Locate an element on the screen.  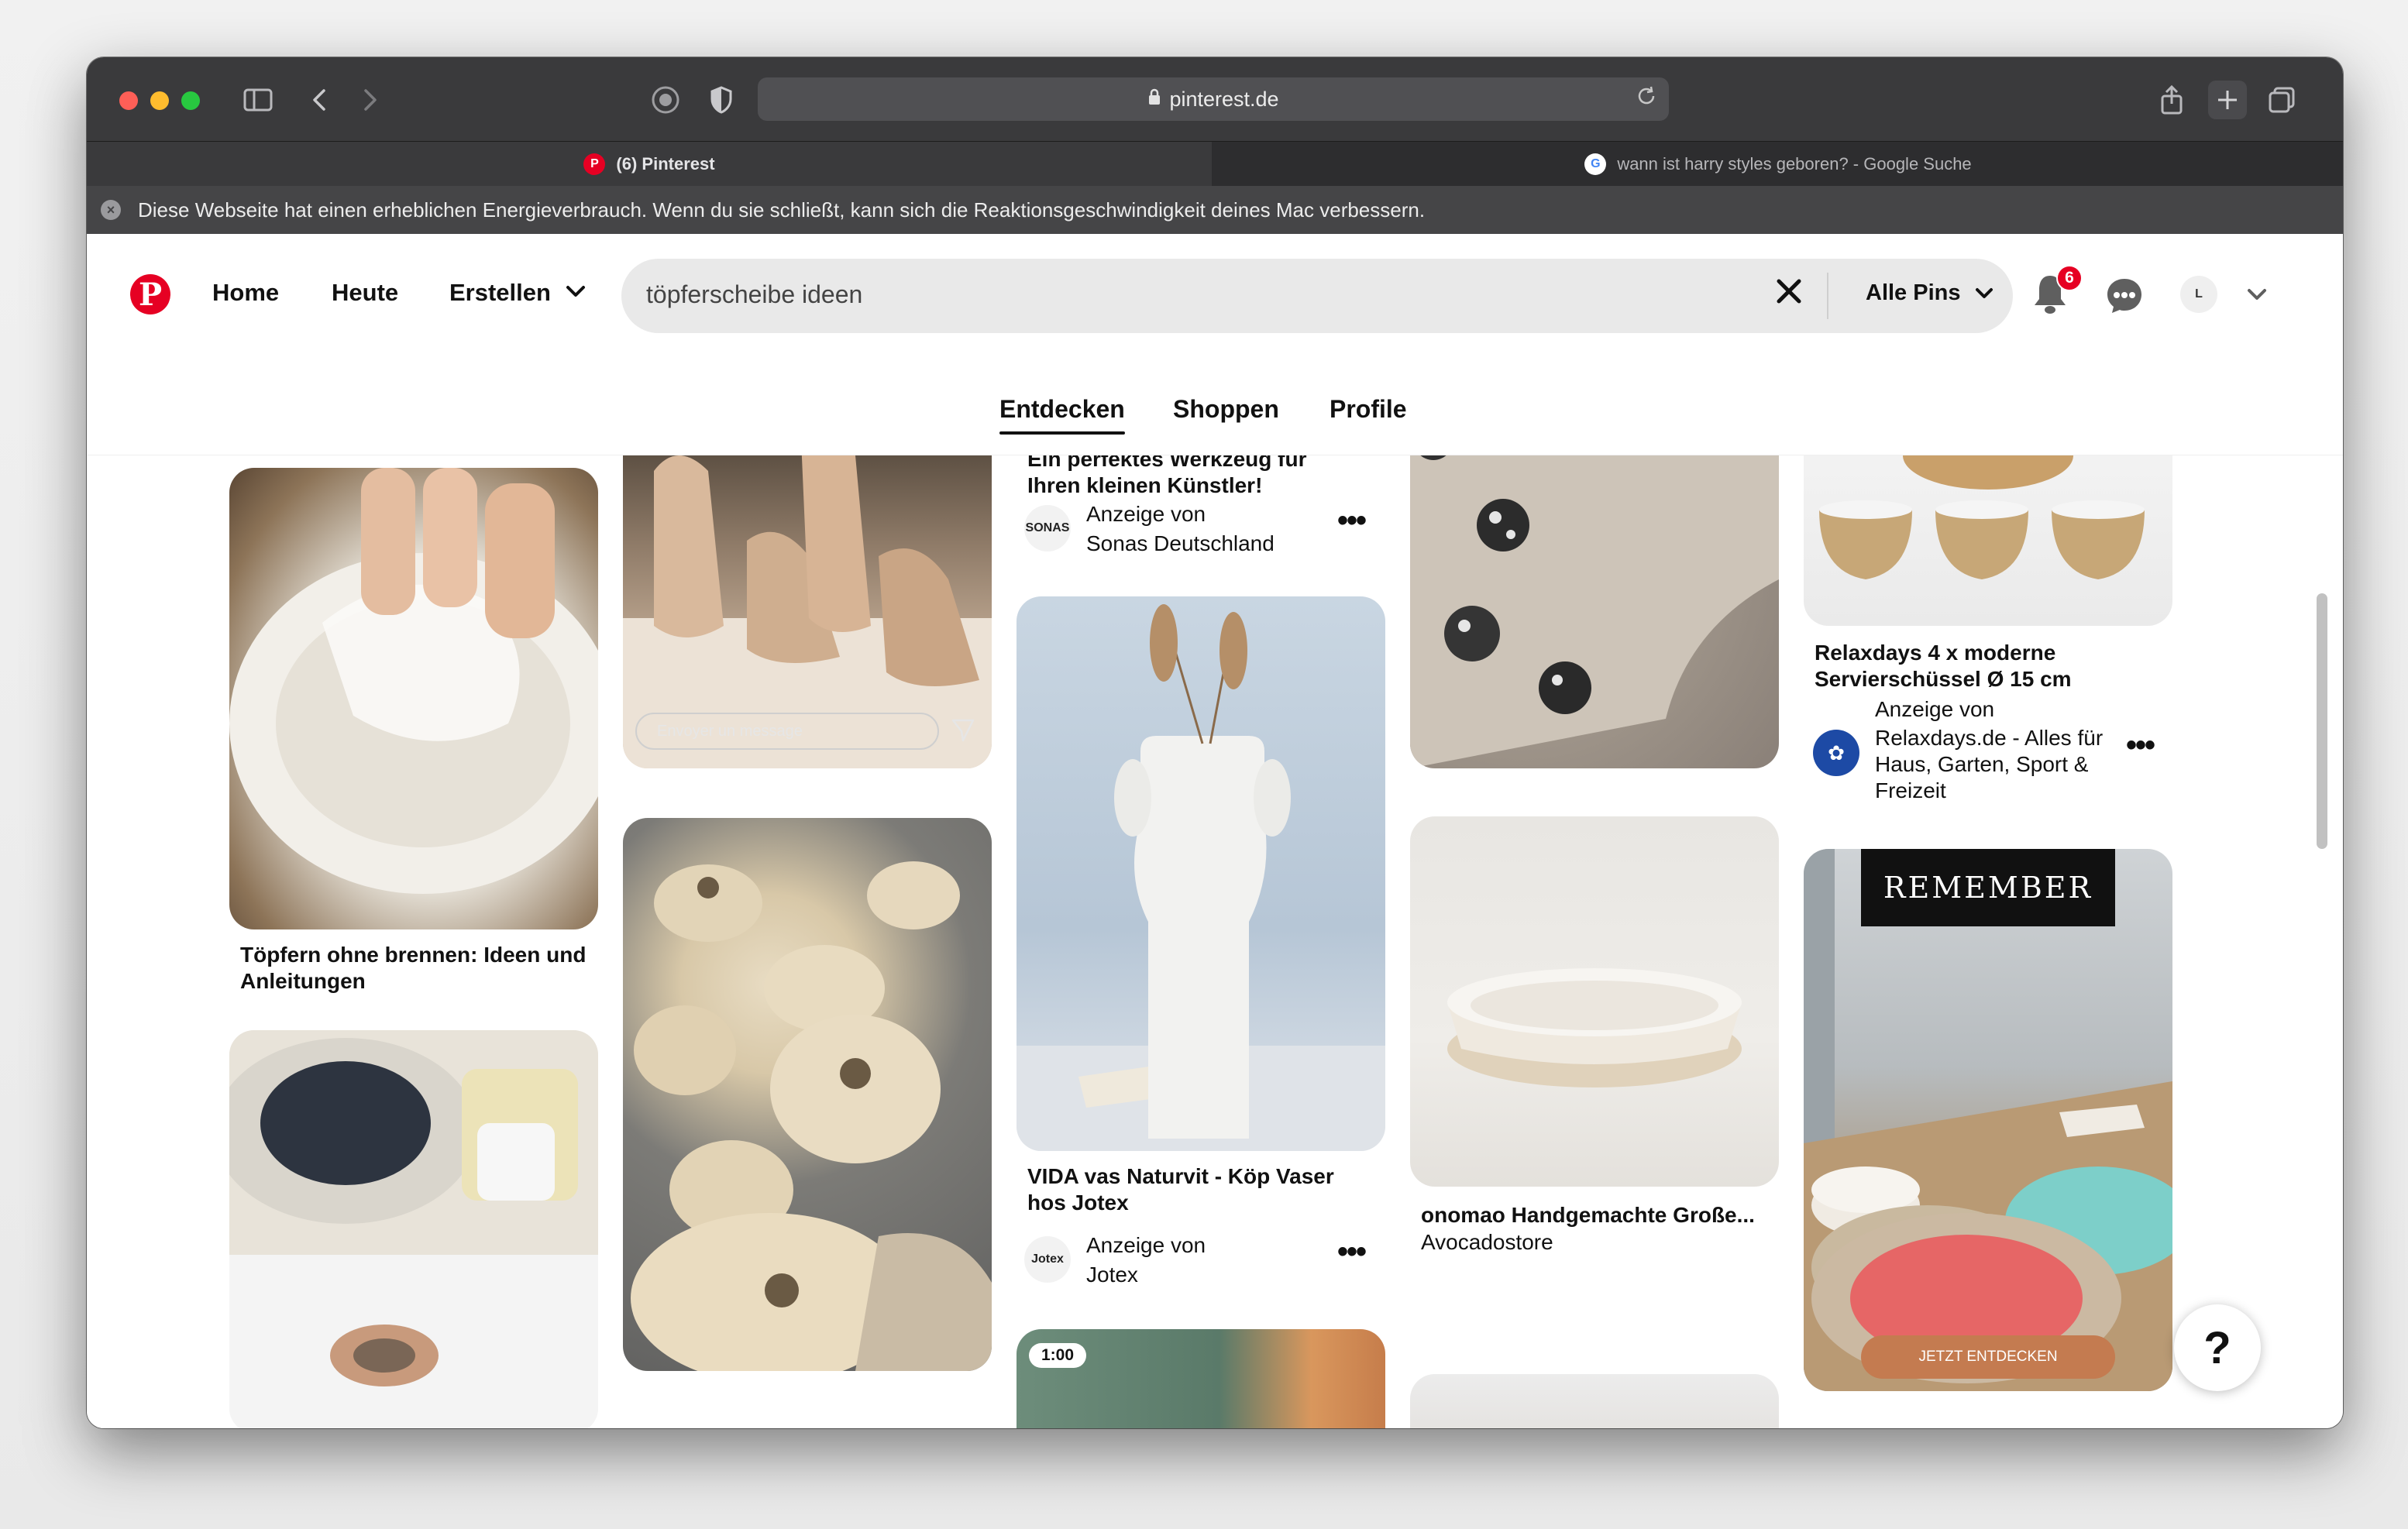
account-chevron-down-icon is located at coordinates (2257, 297).